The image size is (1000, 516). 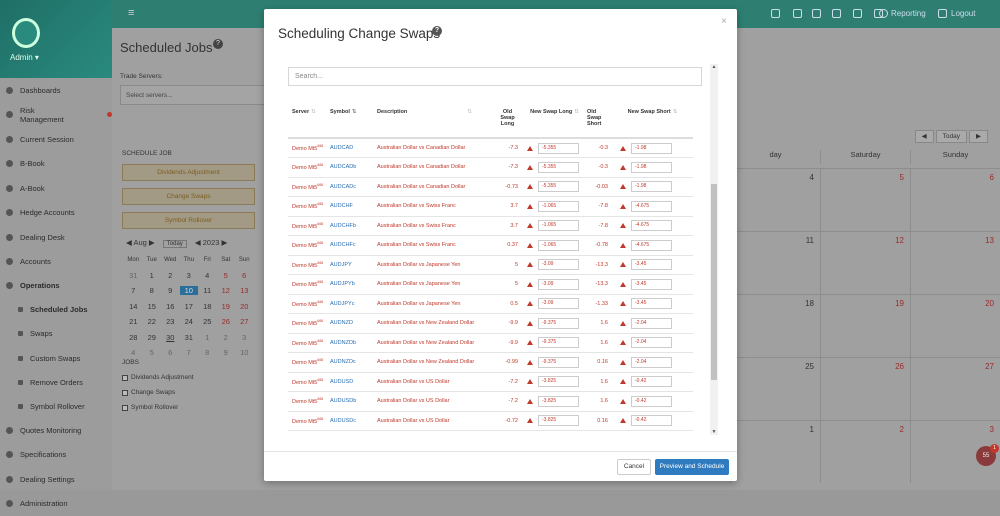 What do you see at coordinates (651, 245) in the screenshot?
I see `new-swap-short-input: -4.675` at bounding box center [651, 245].